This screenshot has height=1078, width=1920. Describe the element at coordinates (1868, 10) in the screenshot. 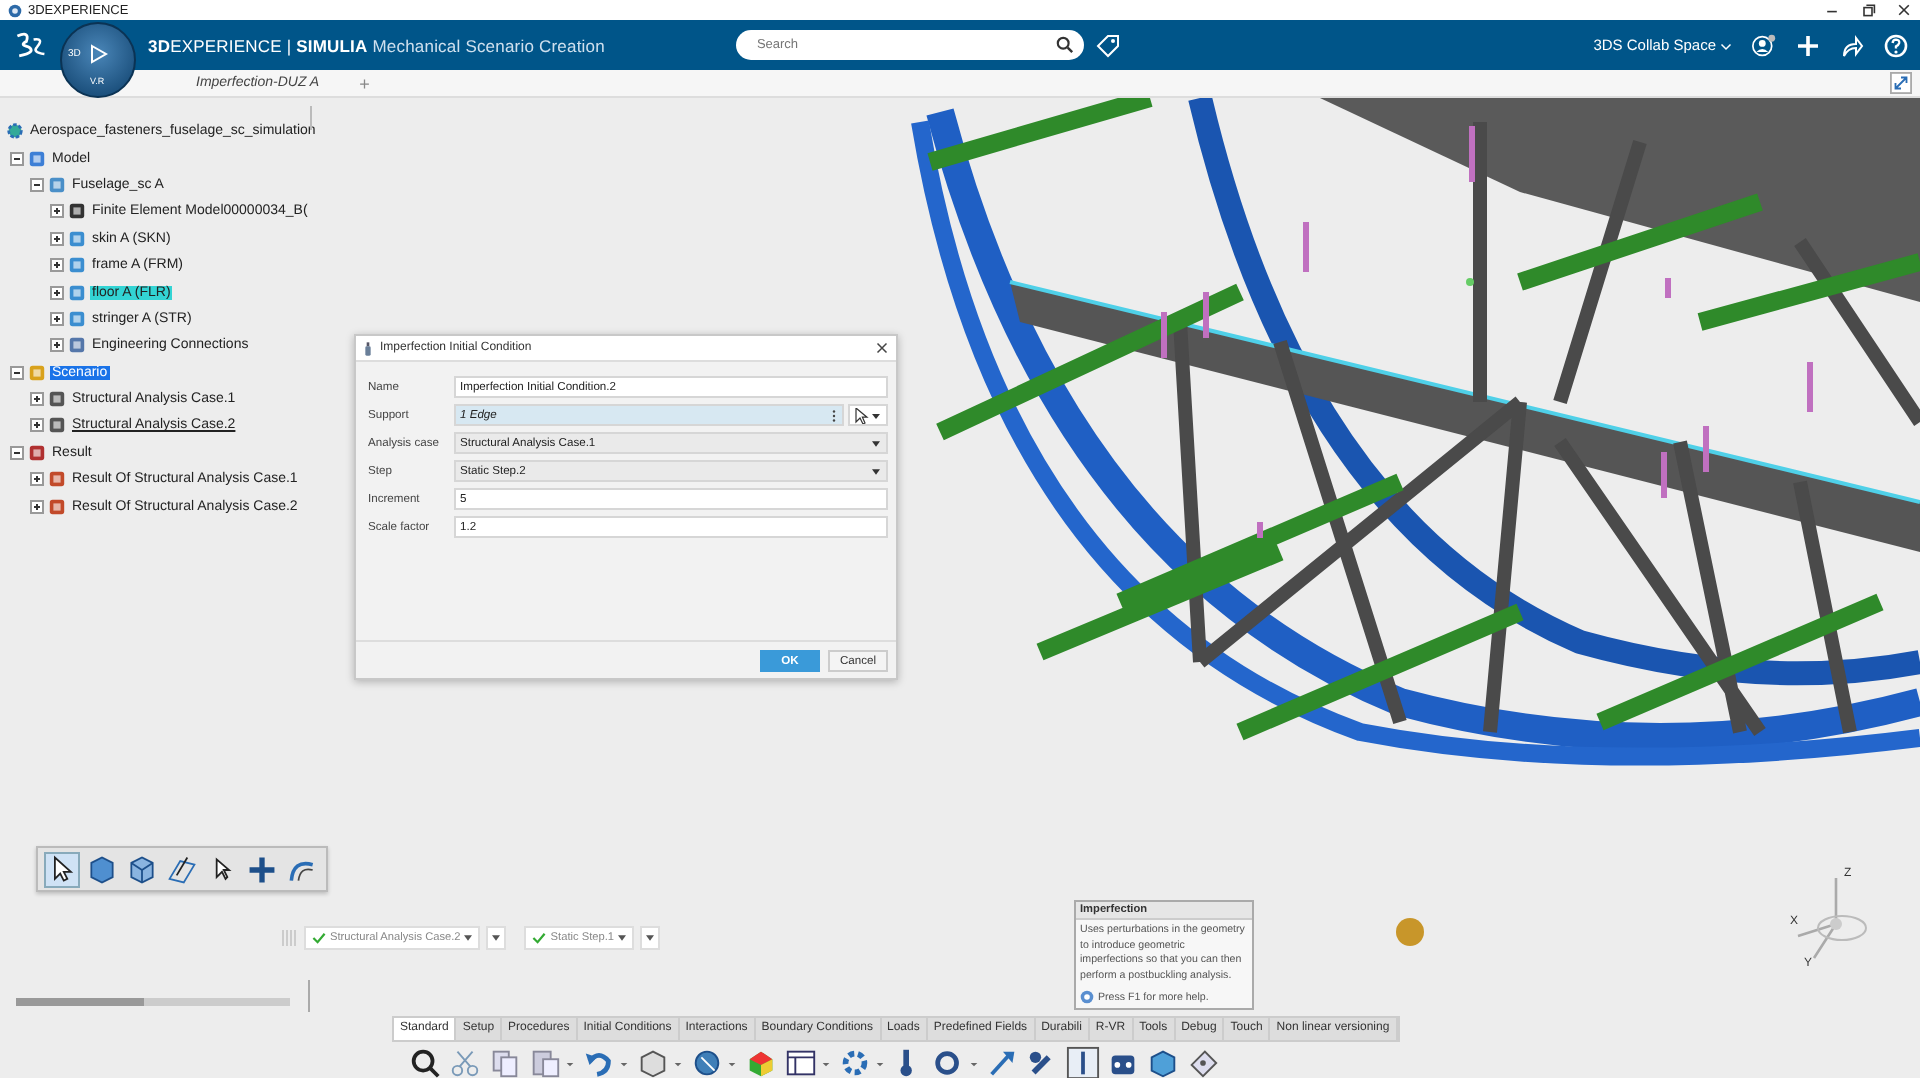

I see `restore-icon` at that location.